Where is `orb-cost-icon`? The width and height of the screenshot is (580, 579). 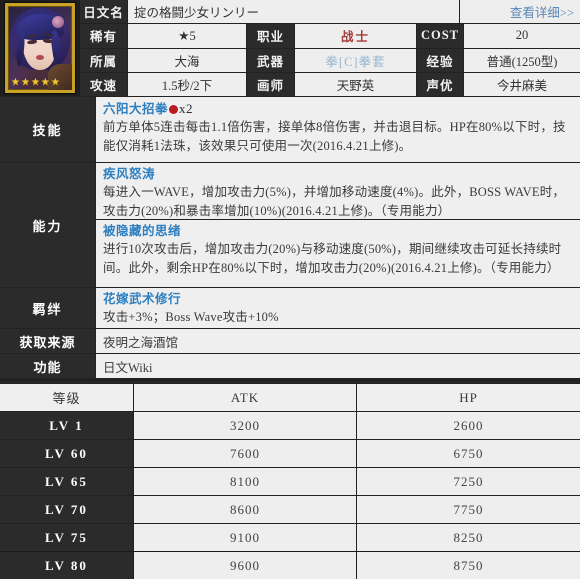
orb-cost-icon is located at coordinates (174, 109).